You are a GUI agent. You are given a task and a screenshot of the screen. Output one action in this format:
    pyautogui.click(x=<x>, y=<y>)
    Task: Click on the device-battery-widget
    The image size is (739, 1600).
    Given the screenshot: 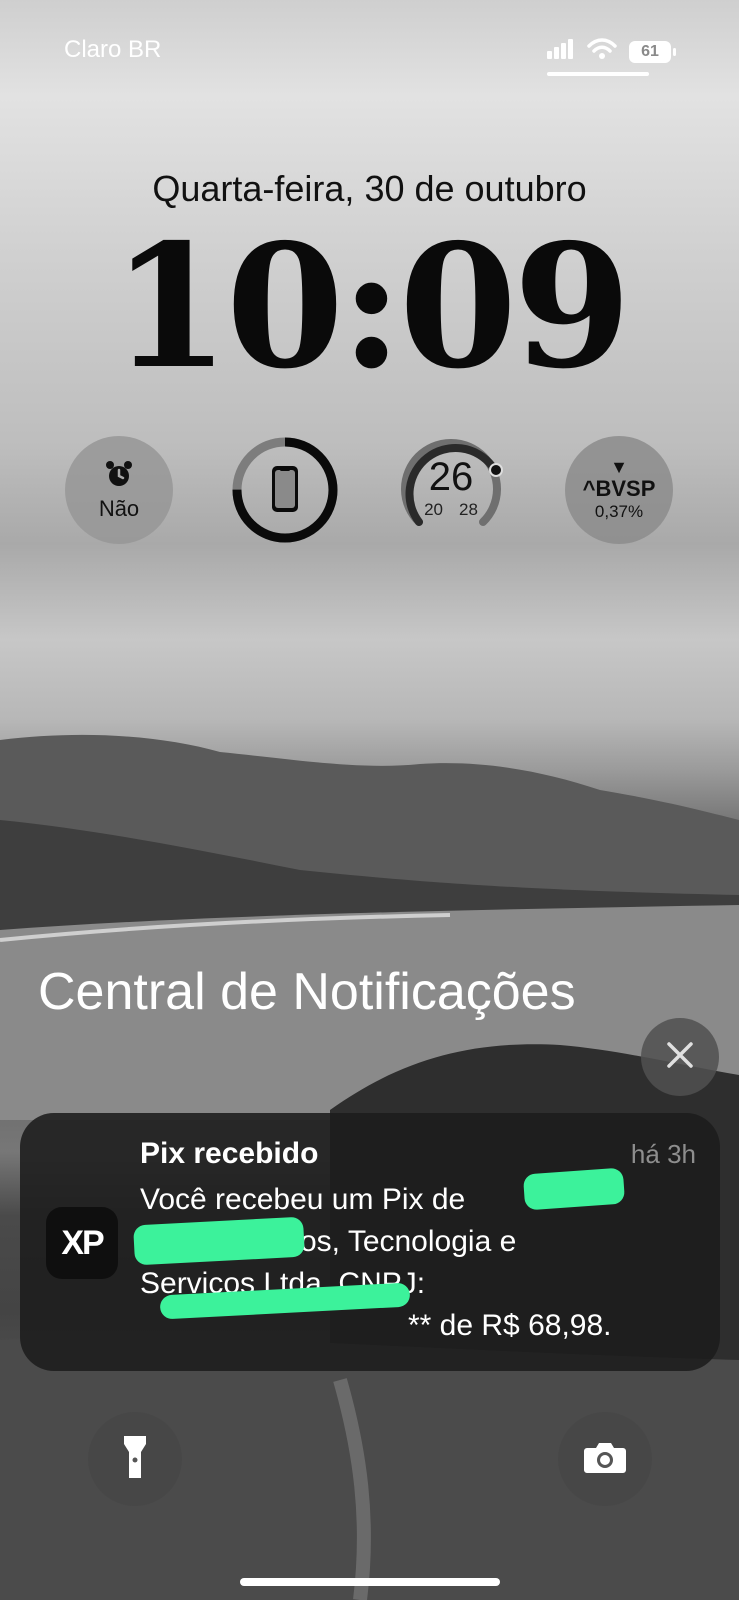 What is the action you would take?
    pyautogui.click(x=285, y=490)
    